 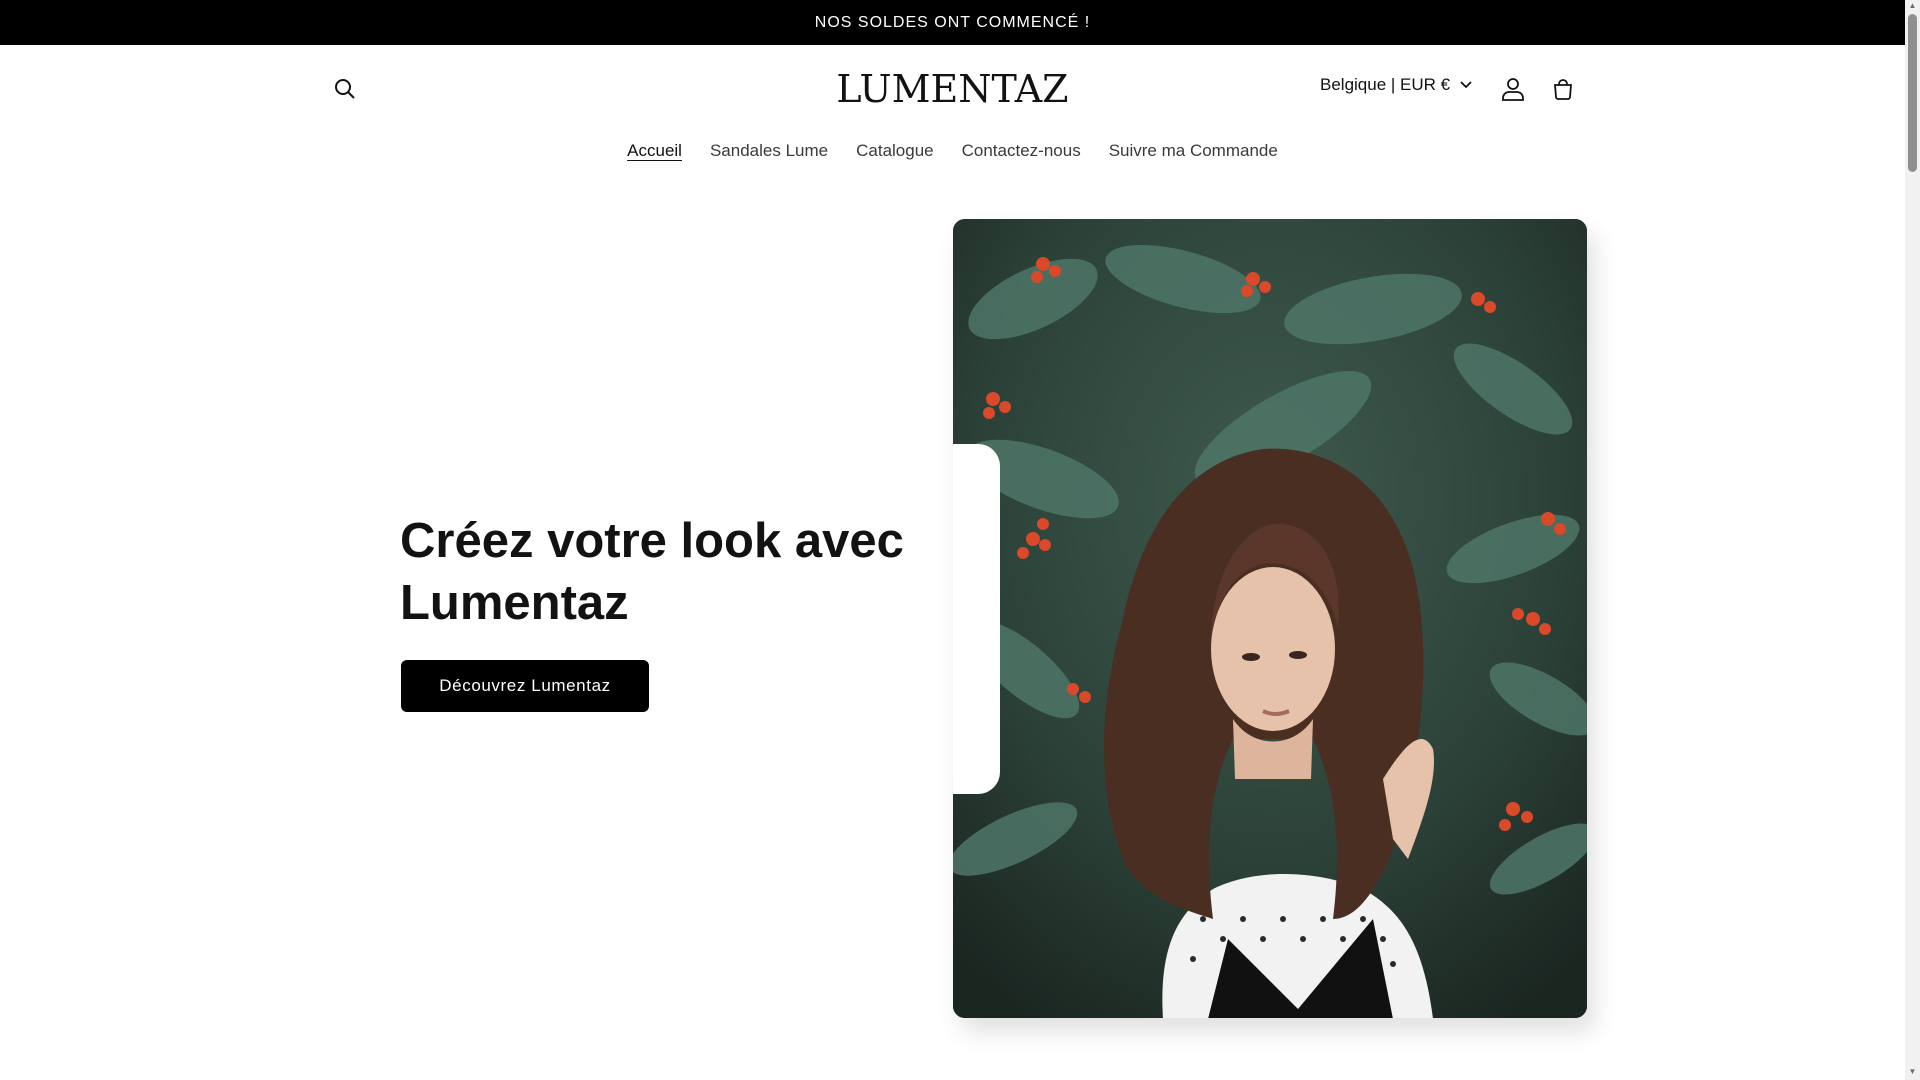 What do you see at coordinates (680, 572) in the screenshot?
I see `hero-heading: Créez votre look avec Lumentaz` at bounding box center [680, 572].